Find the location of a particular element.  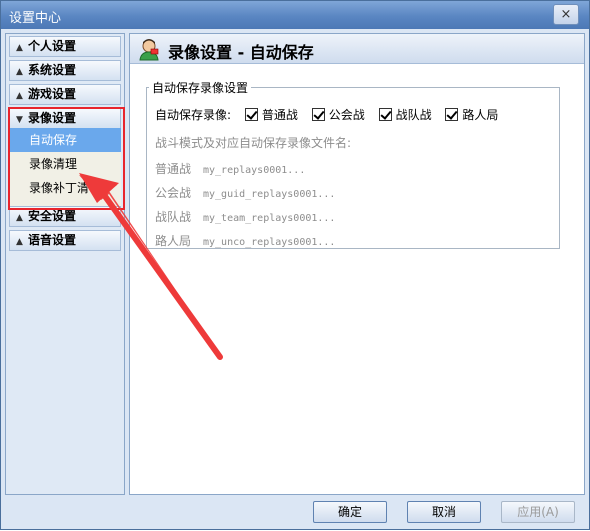

checkbox-random-match: 路人局 is located at coordinates (471, 114).